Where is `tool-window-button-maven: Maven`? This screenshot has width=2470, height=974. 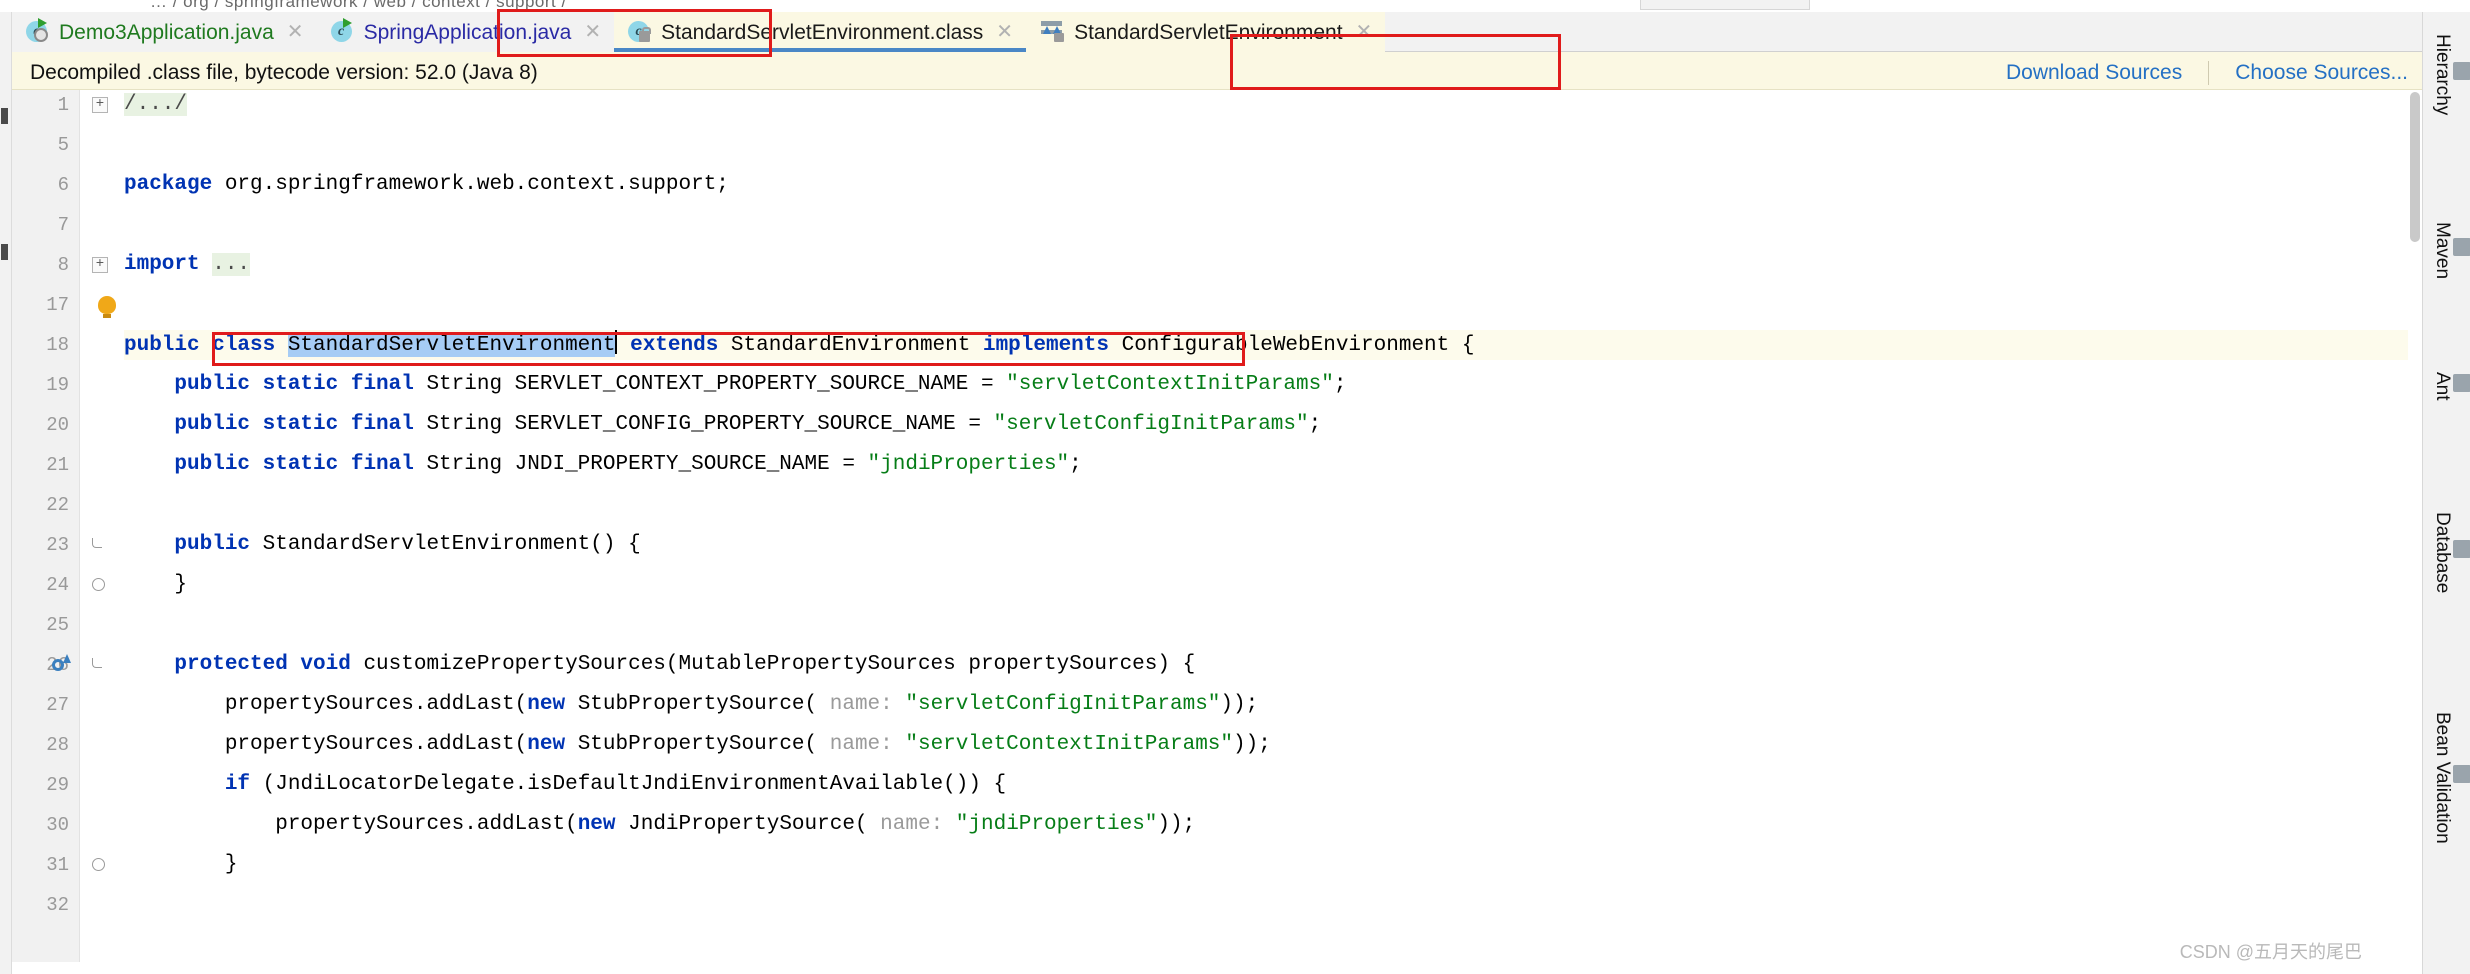
tool-window-button-maven: Maven is located at coordinates (2446, 250).